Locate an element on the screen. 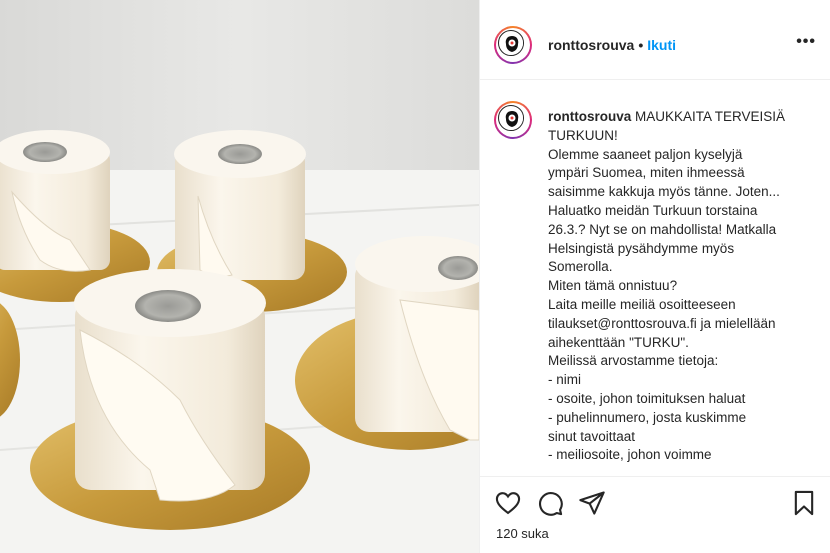 Image resolution: width=830 pixels, height=553 pixels. caption-line: Olemme saaneet paljon kyselyjä is located at coordinates (645, 154).